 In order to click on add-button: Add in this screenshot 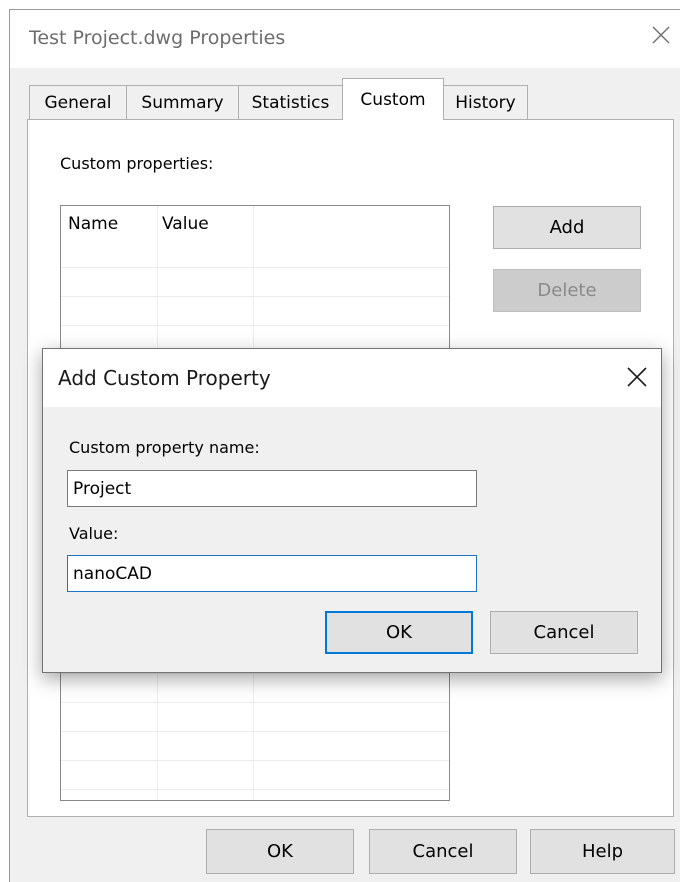, I will do `click(567, 227)`.